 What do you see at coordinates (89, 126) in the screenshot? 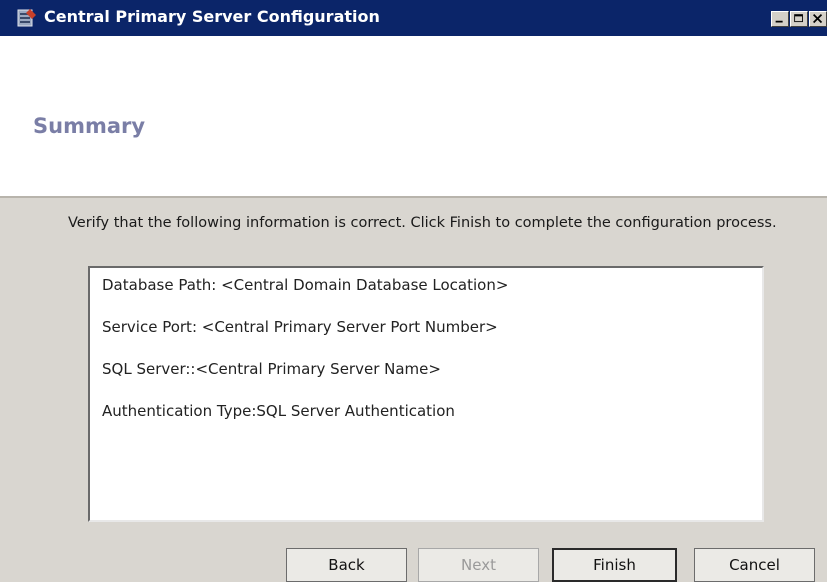
I see `page-title: Summary` at bounding box center [89, 126].